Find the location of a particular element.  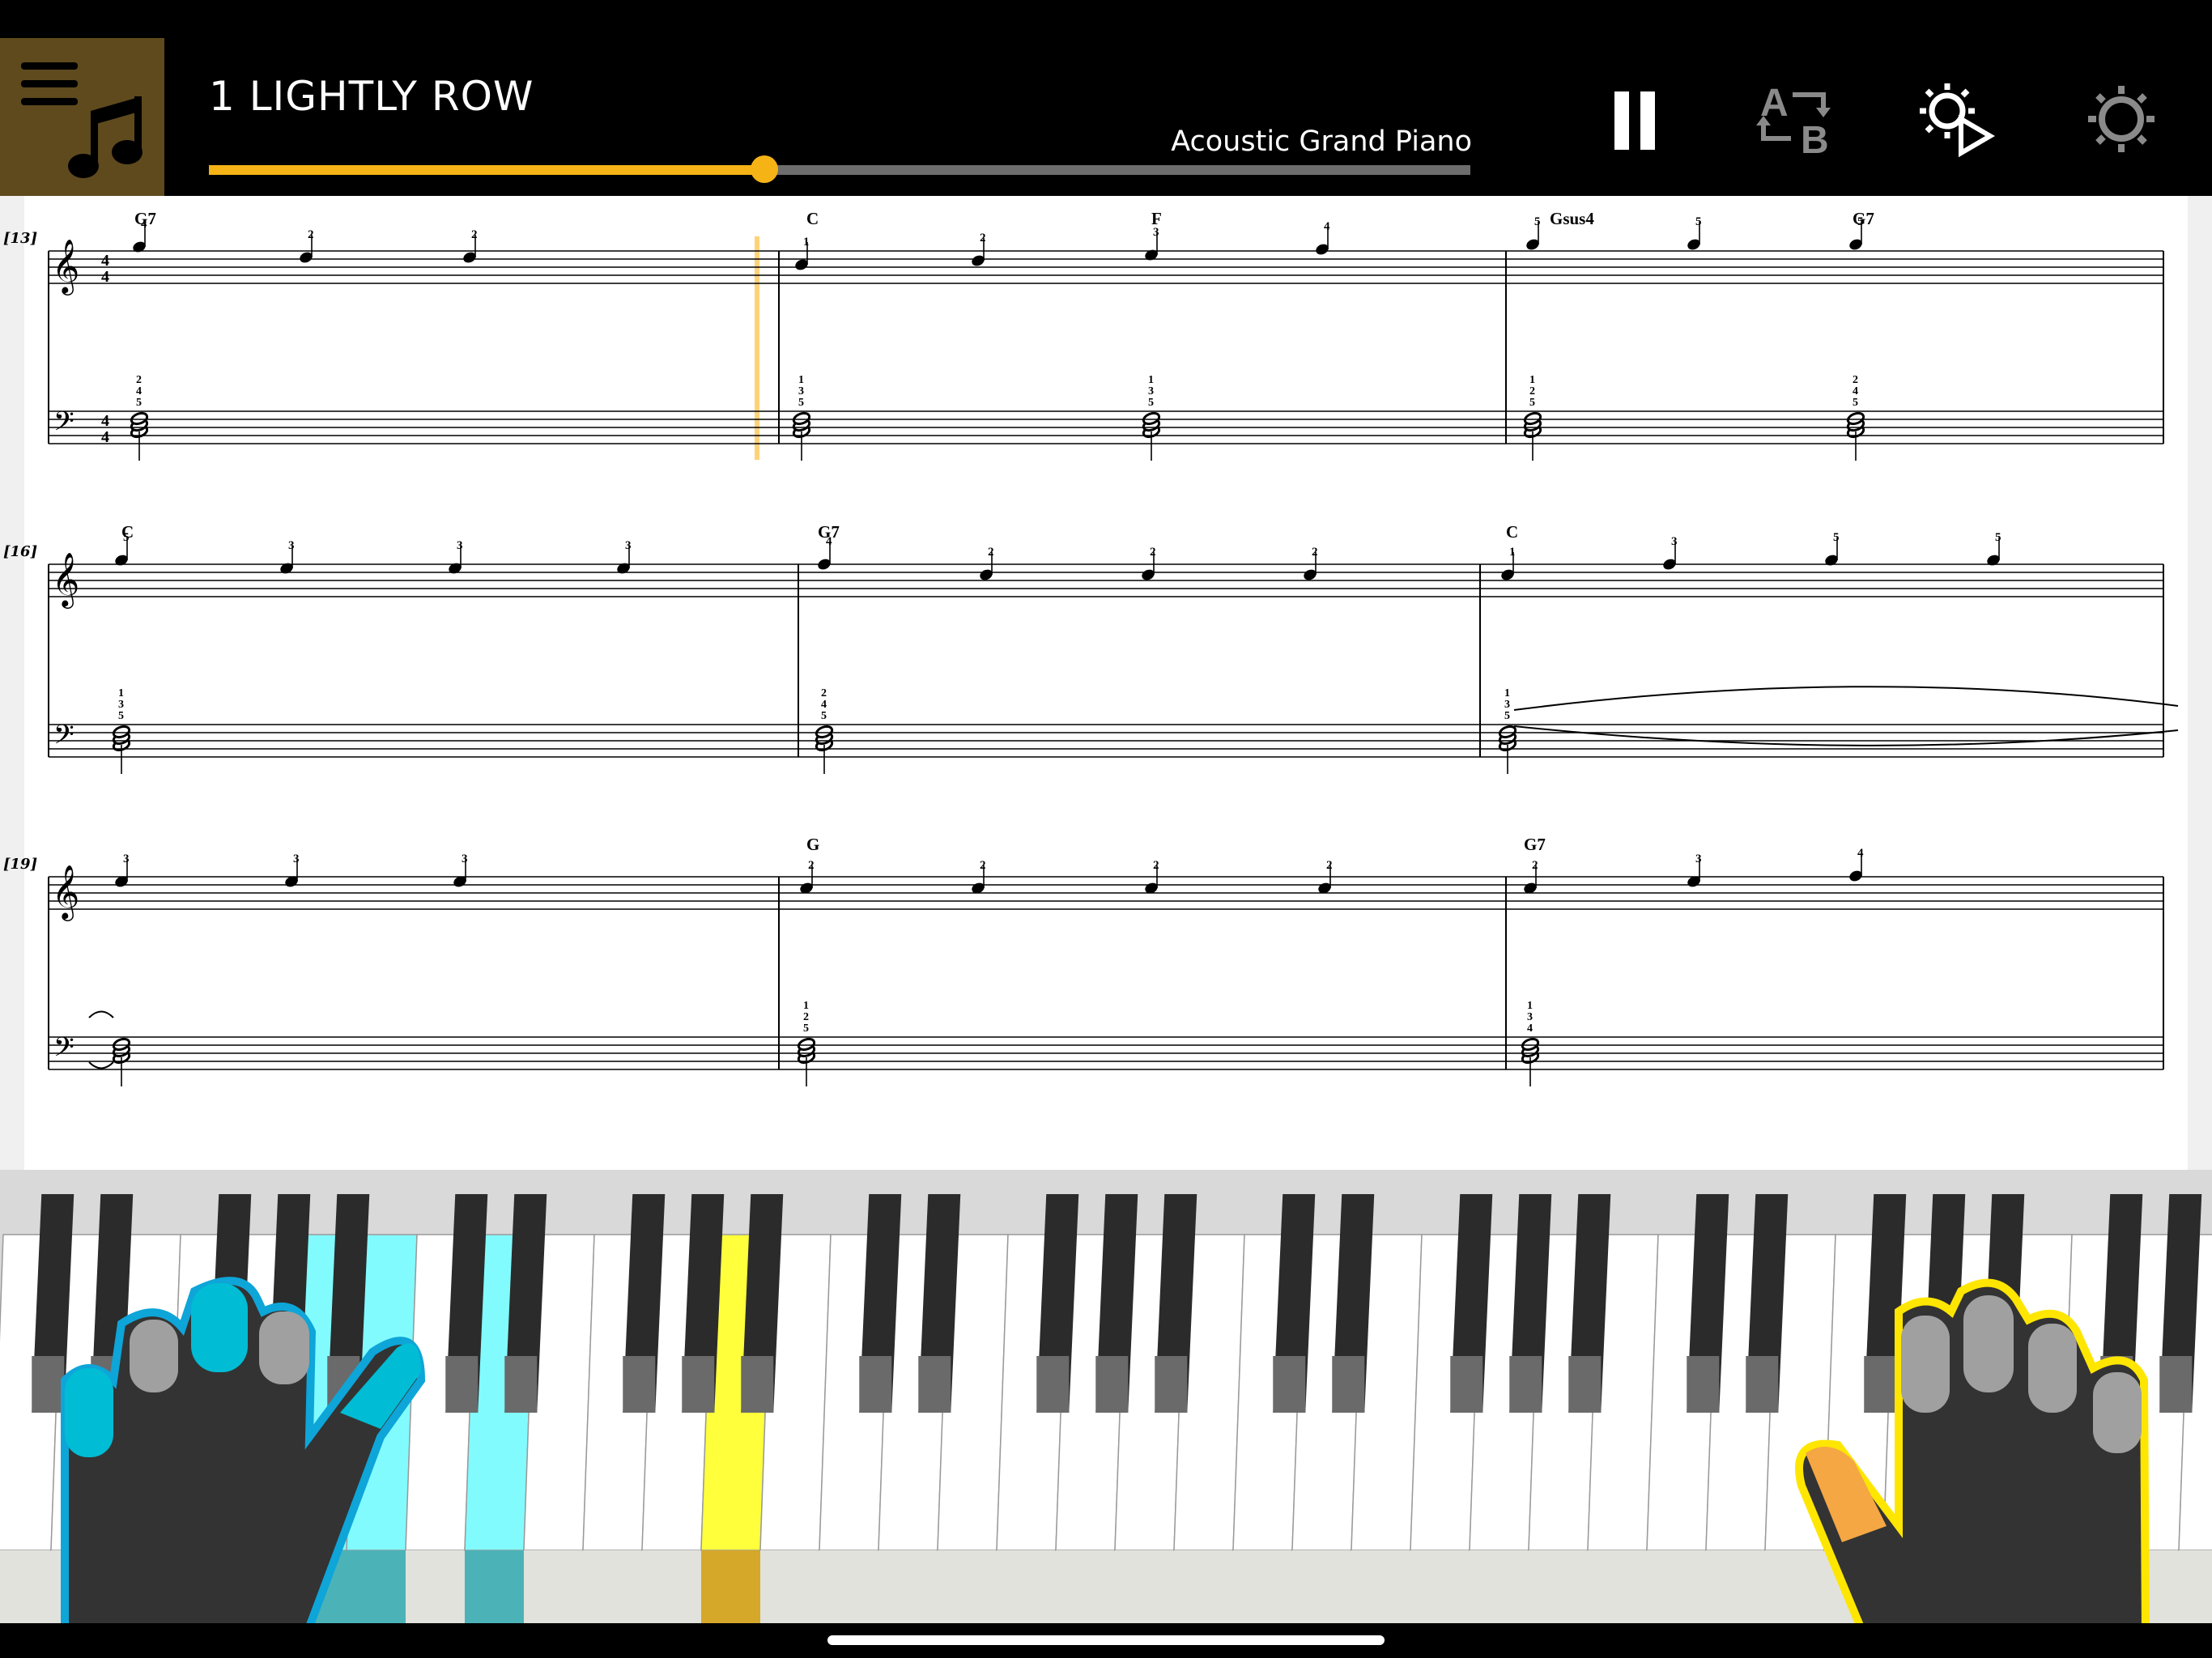

measure-number: [13] is located at coordinates (20, 238).